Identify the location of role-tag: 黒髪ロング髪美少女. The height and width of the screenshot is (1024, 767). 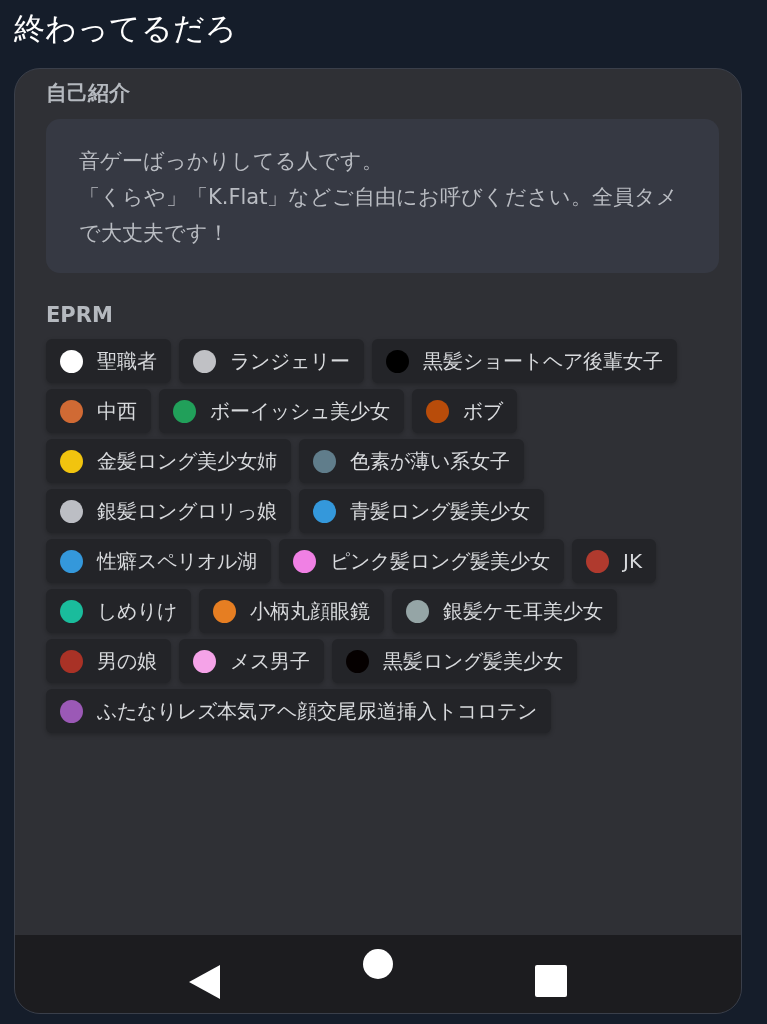
(454, 661).